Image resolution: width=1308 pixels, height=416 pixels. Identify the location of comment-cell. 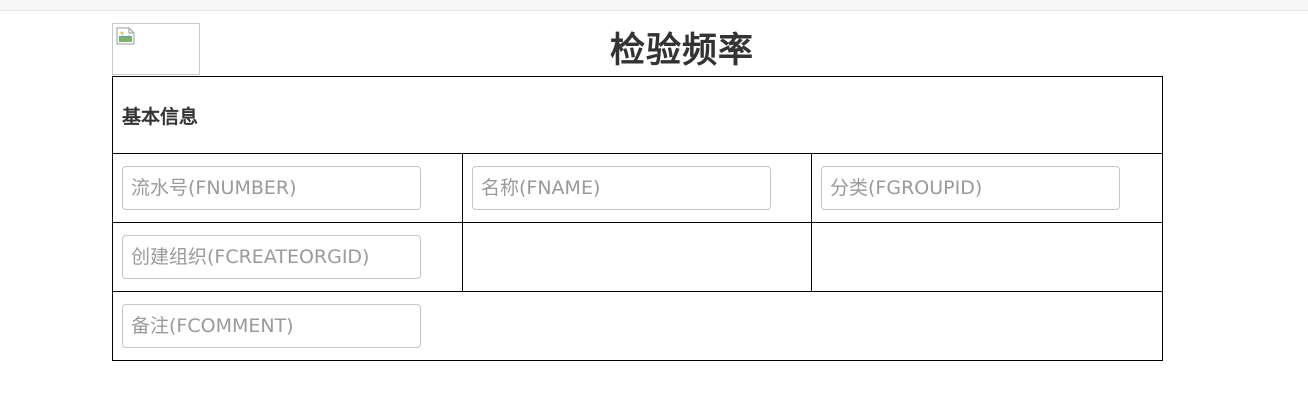
(637, 326).